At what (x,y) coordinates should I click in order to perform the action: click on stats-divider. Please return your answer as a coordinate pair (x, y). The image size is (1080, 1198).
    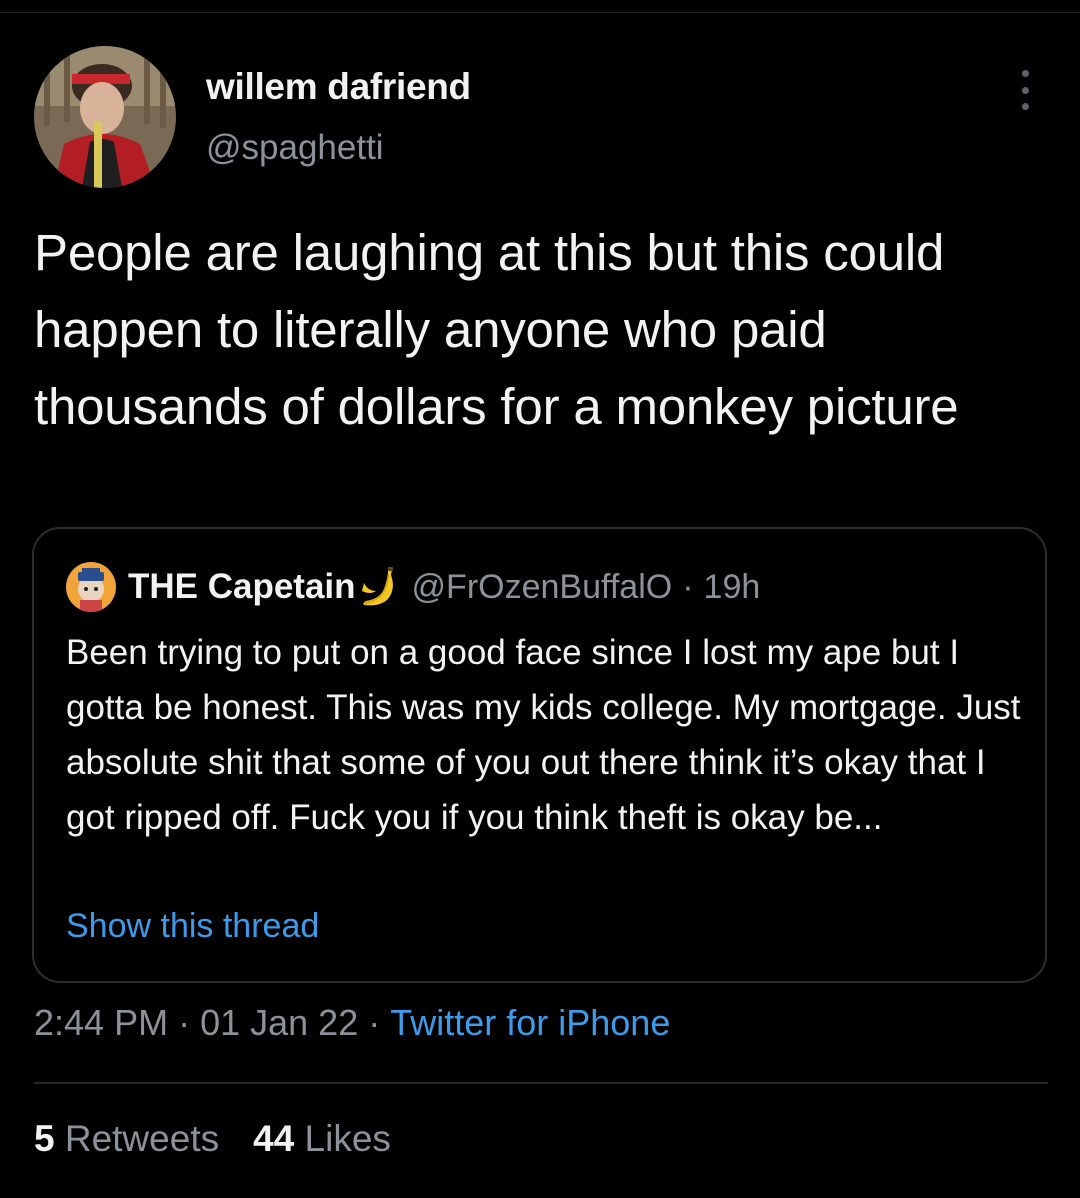
    Looking at the image, I should click on (541, 1083).